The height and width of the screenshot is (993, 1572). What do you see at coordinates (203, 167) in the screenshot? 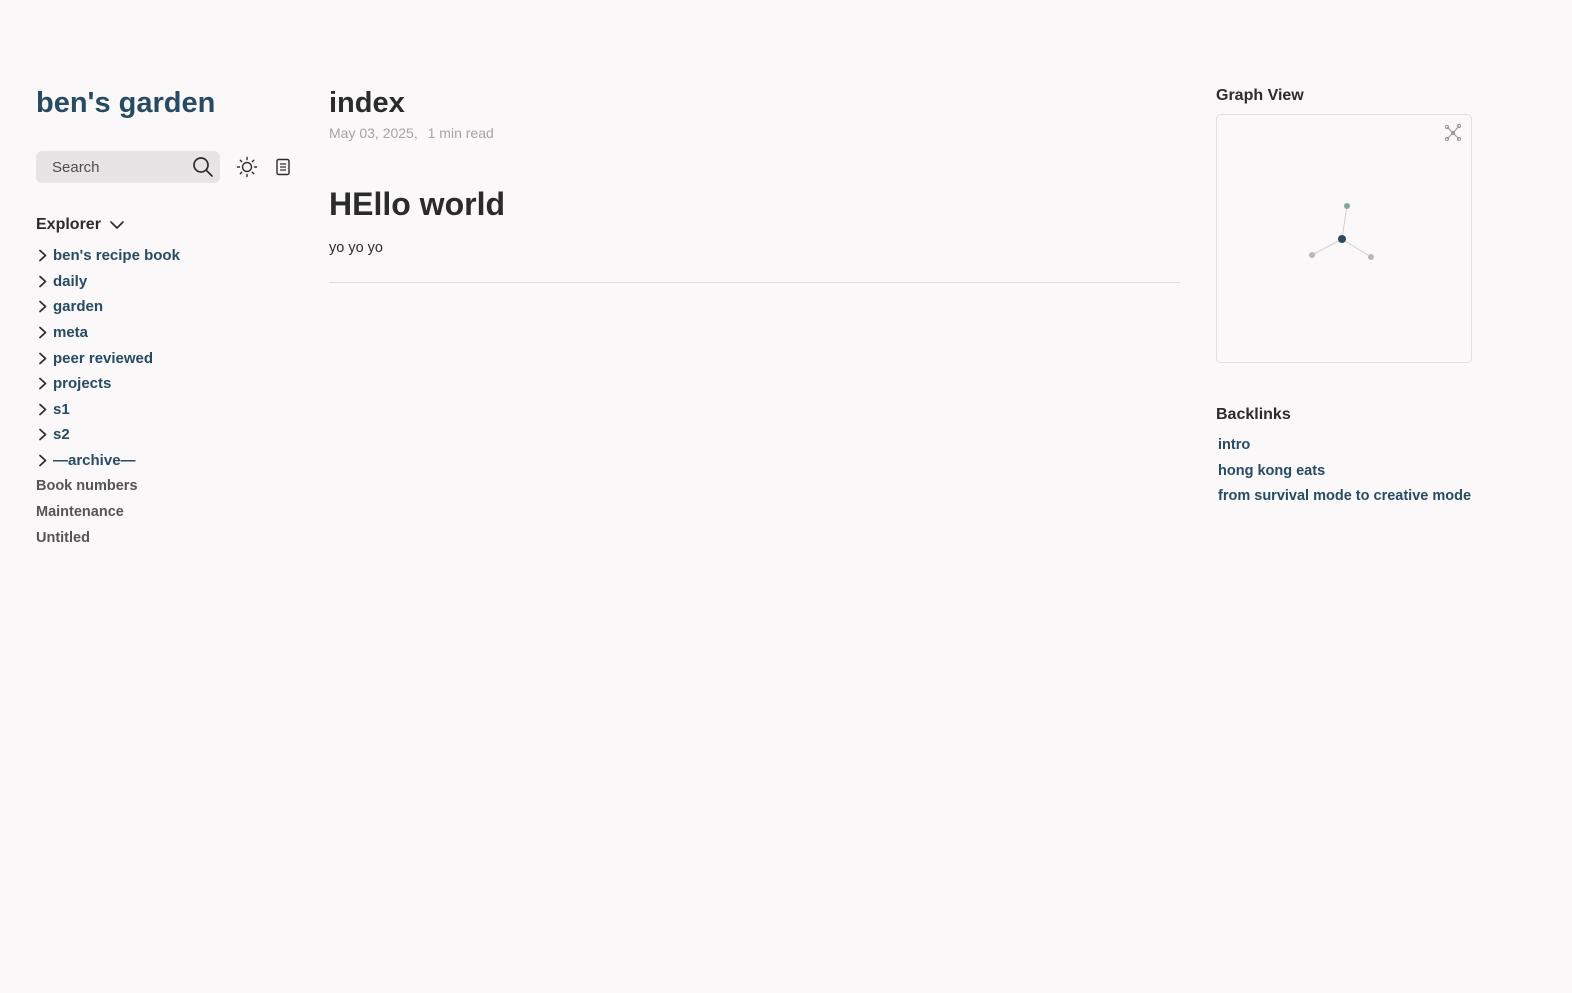
I see `search-icon` at bounding box center [203, 167].